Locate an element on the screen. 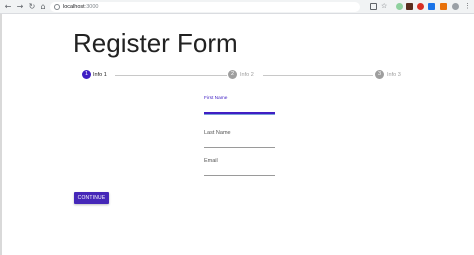 The width and height of the screenshot is (474, 255). email-underline is located at coordinates (239, 175).